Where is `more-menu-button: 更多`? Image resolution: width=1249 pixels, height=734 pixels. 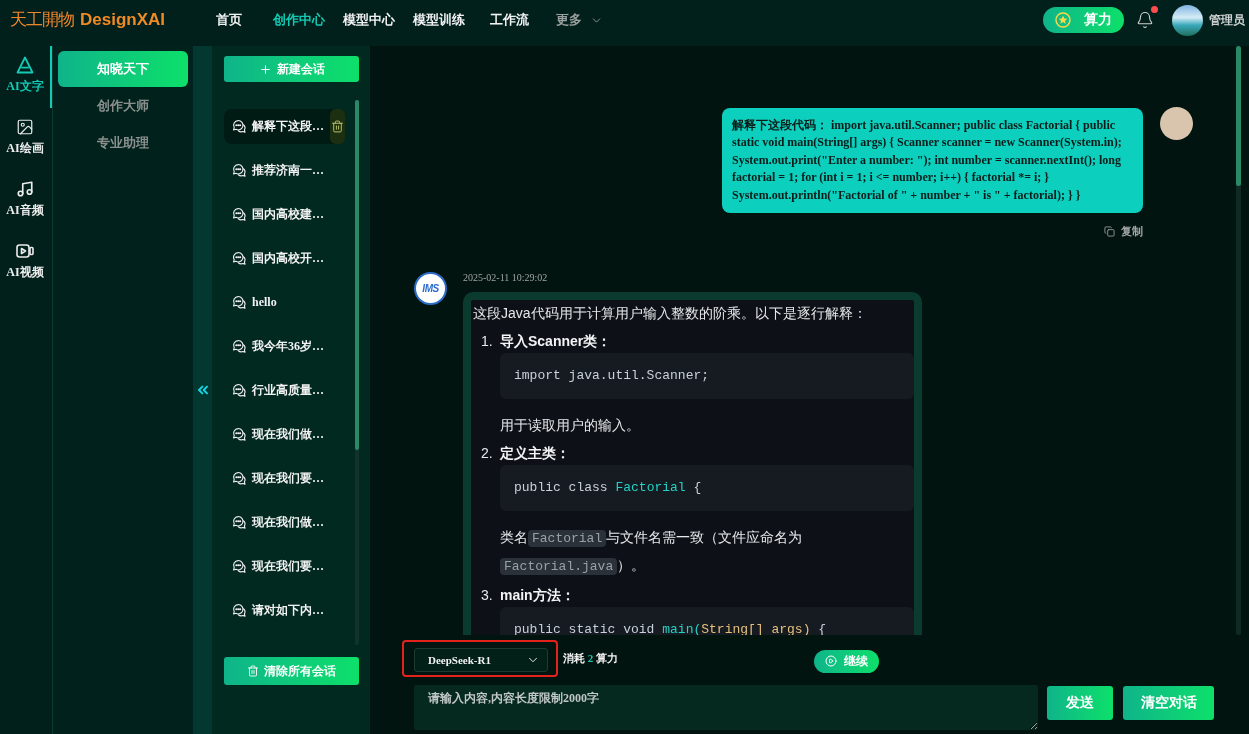
more-menu-button: 更多 is located at coordinates (579, 20).